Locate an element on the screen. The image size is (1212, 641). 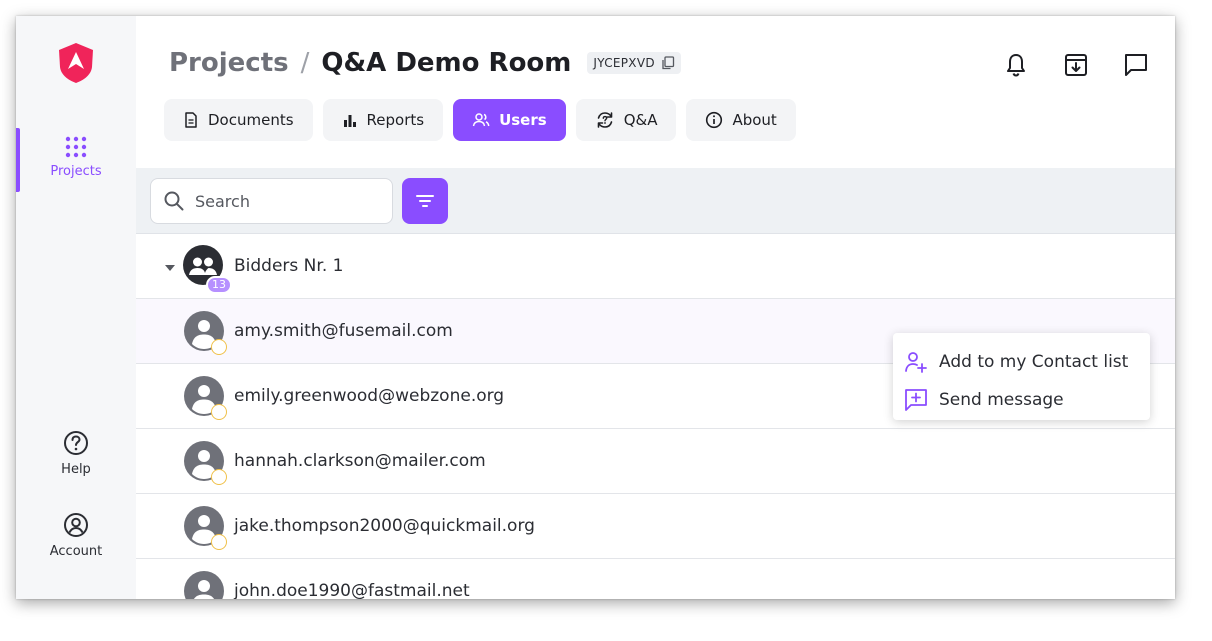
sidebar-item-account: Account is located at coordinates (76, 535).